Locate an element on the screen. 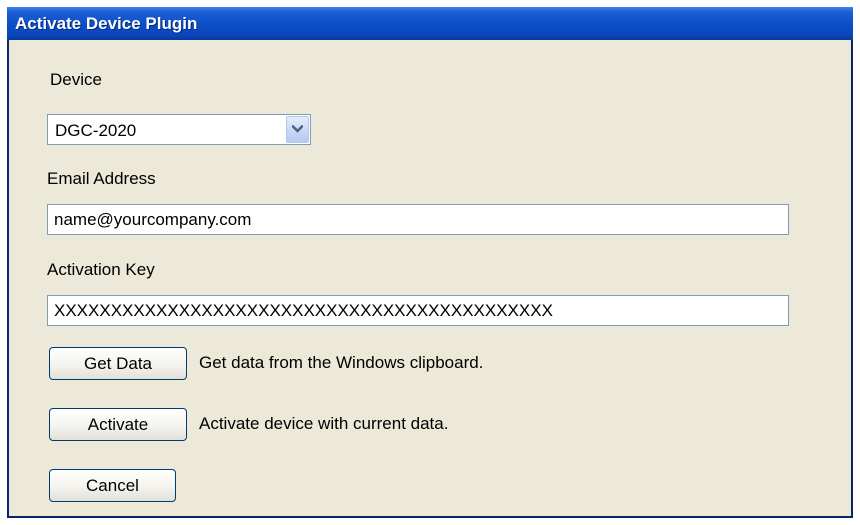 The height and width of the screenshot is (525, 860). cancel-button: Cancel is located at coordinates (112, 485).